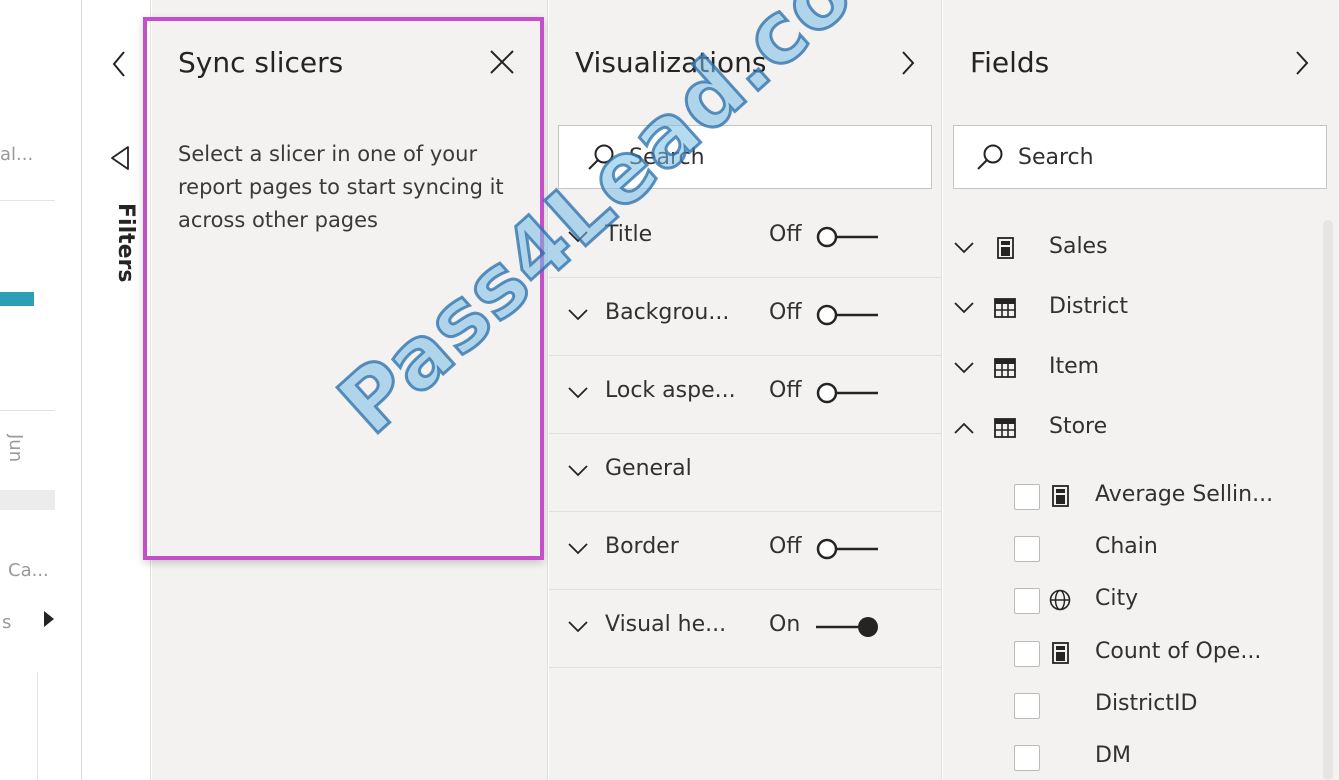 This screenshot has width=1339, height=780. I want to click on field-label: DistrictID, so click(1146, 703).